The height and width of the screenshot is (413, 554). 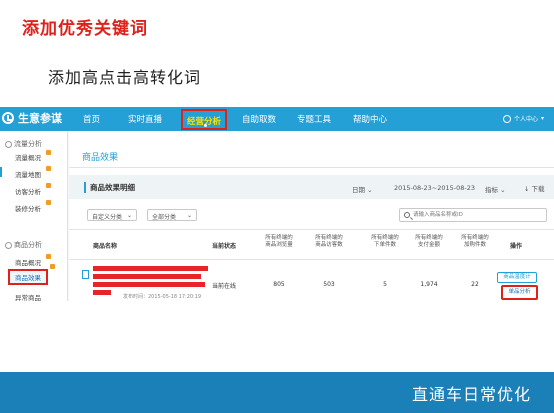 What do you see at coordinates (329, 284) in the screenshot?
I see `cell-visitors: 503` at bounding box center [329, 284].